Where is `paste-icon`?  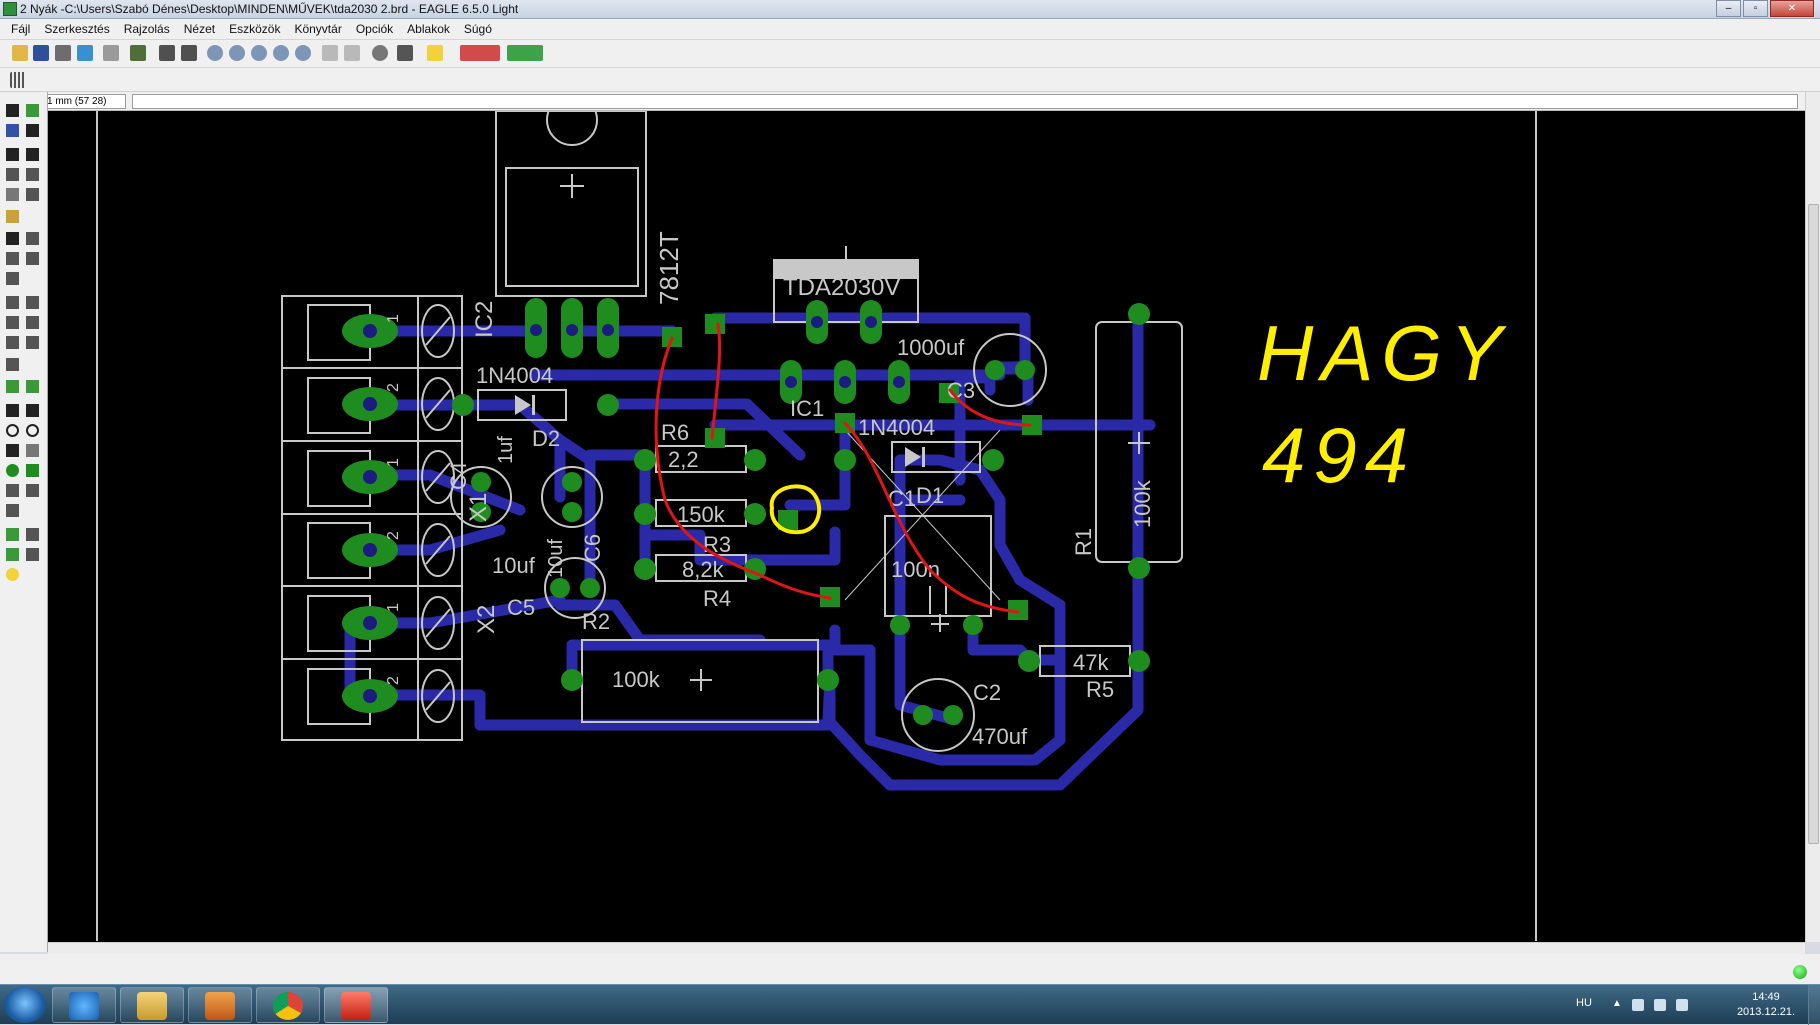 paste-icon is located at coordinates (12, 216).